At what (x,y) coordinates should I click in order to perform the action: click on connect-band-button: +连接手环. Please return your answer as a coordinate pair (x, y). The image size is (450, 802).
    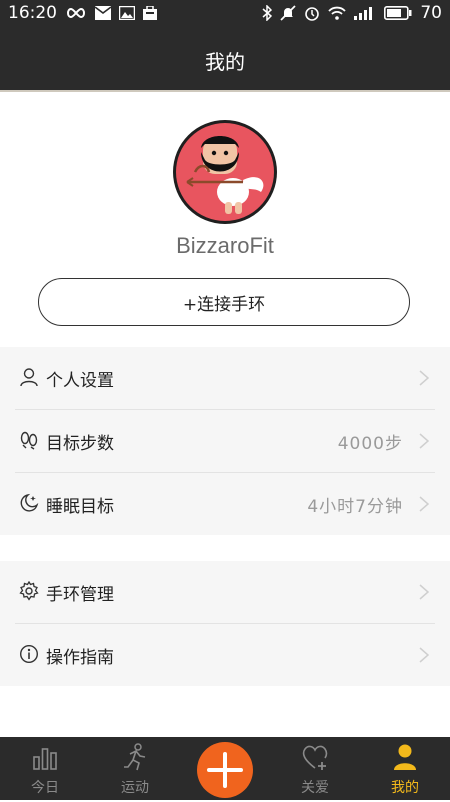
    Looking at the image, I should click on (224, 302).